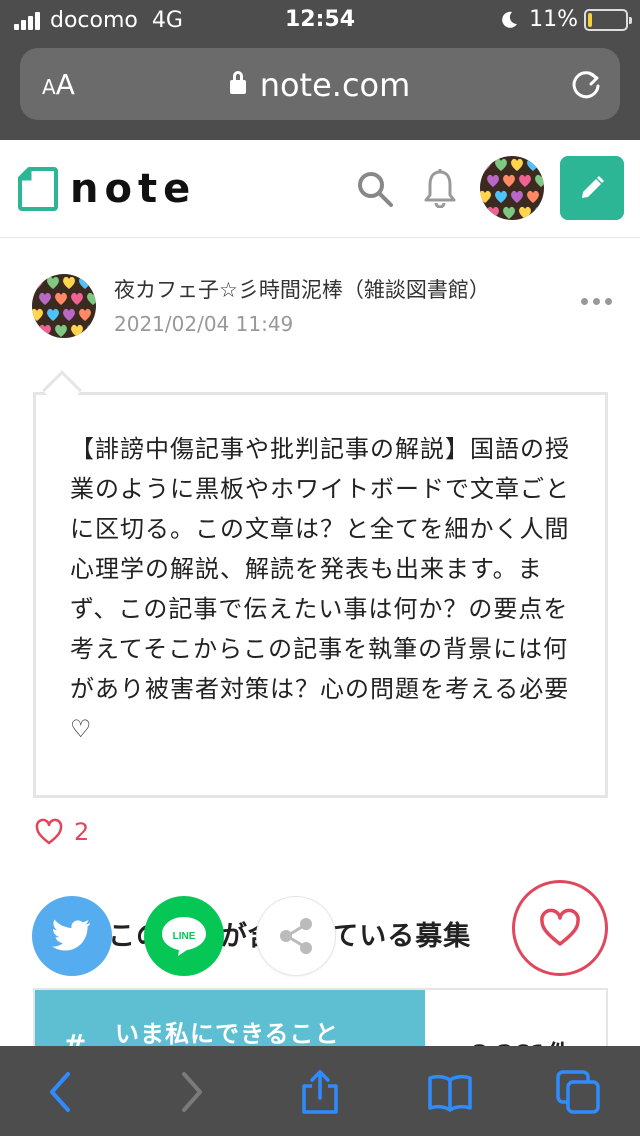 The height and width of the screenshot is (1136, 640). Describe the element at coordinates (190, 1092) in the screenshot. I see `forward-icon` at that location.